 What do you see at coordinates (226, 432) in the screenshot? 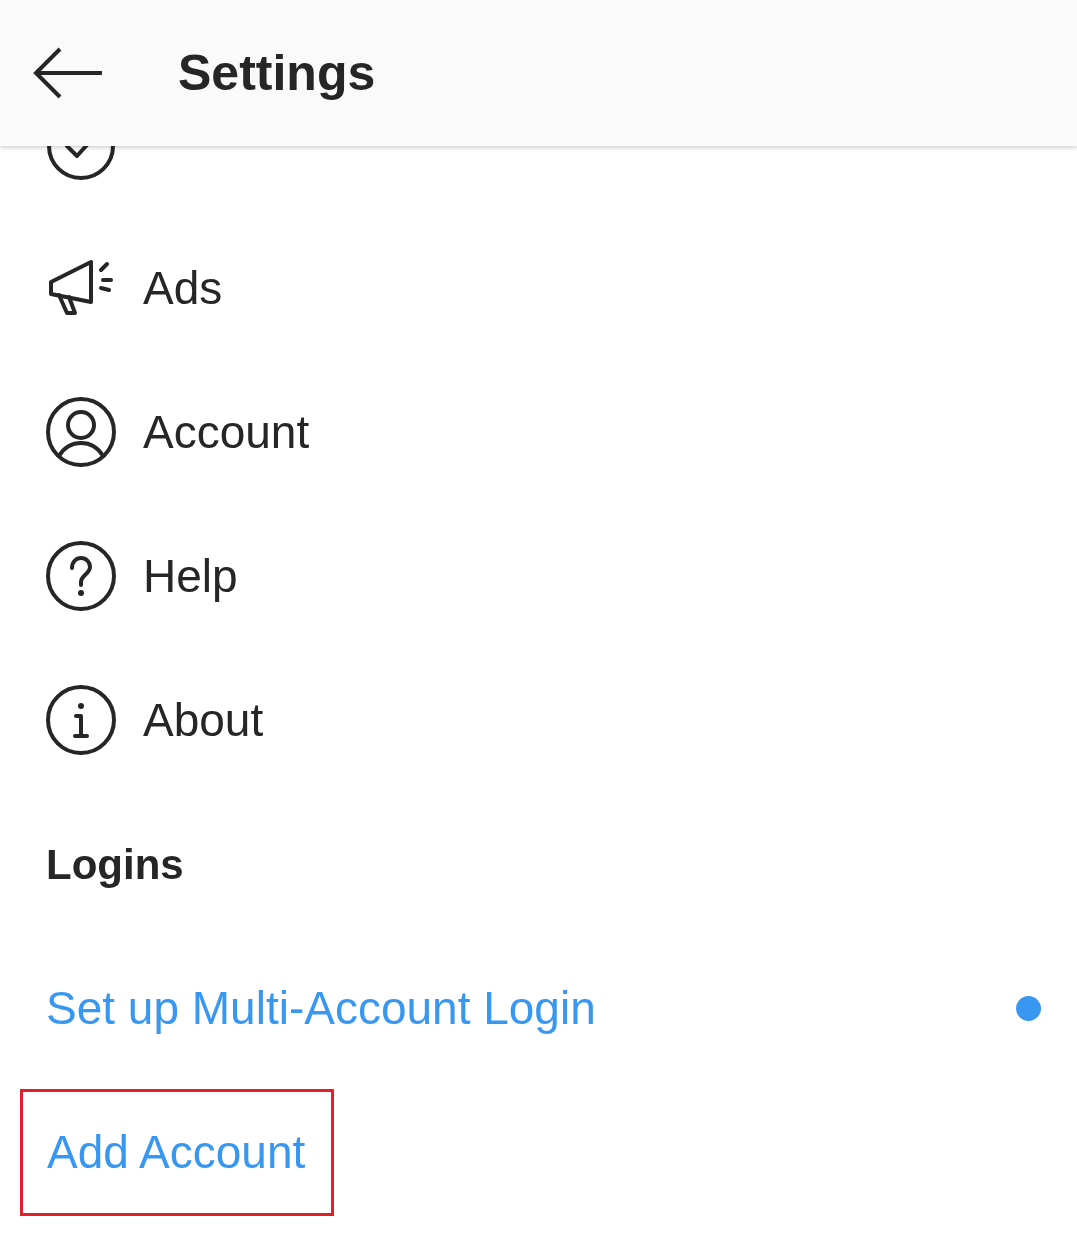
I see `menu-item: Account` at bounding box center [226, 432].